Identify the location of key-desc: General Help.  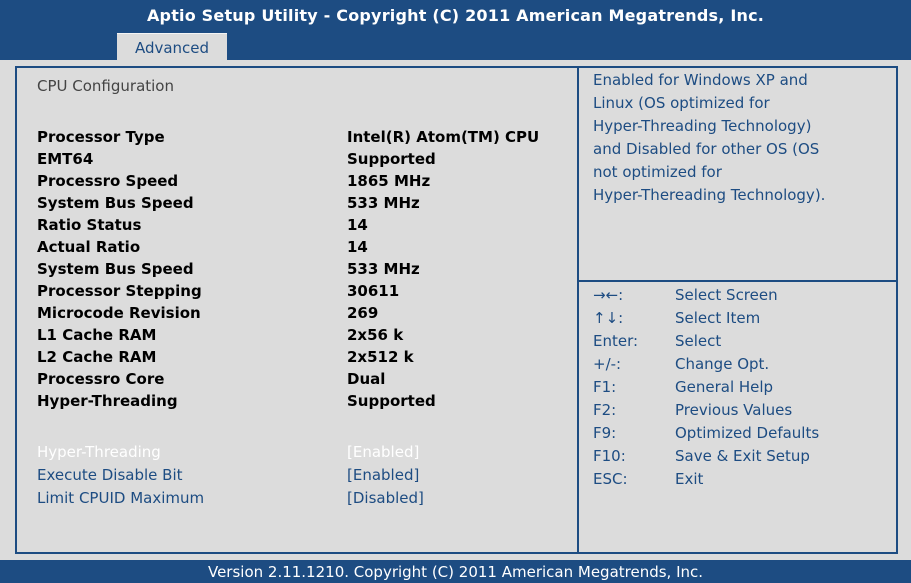
(724, 387).